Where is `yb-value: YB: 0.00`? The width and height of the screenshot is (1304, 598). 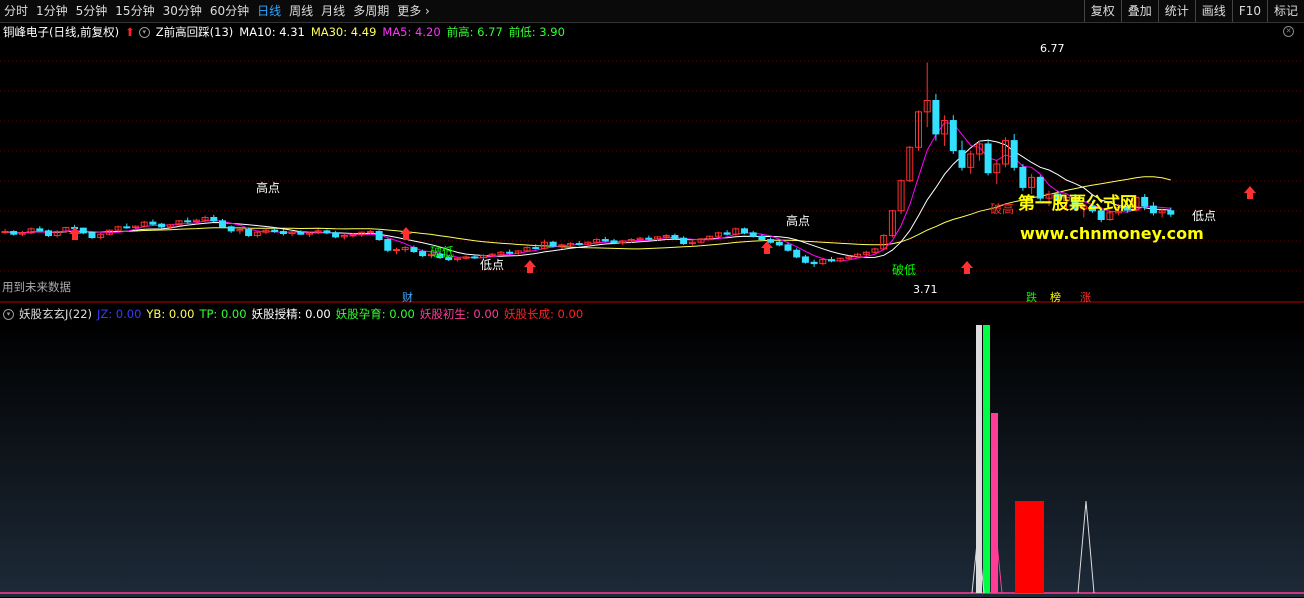 yb-value: YB: 0.00 is located at coordinates (170, 314).